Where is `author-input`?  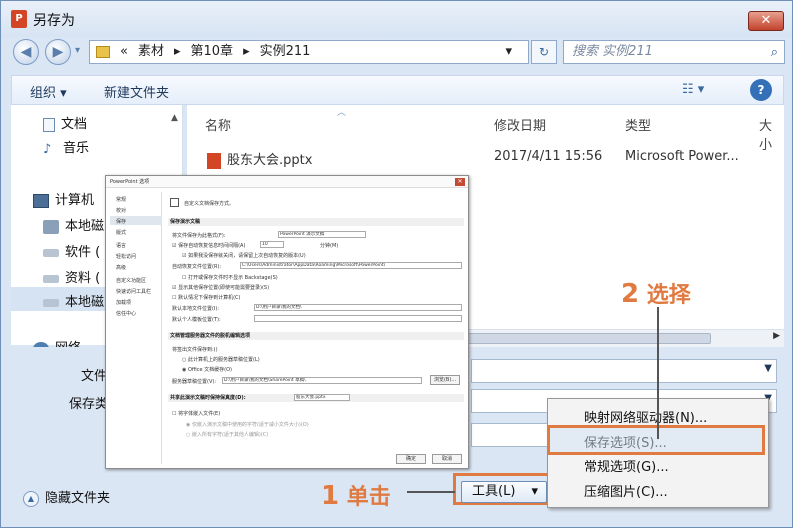 author-input is located at coordinates (511, 435).